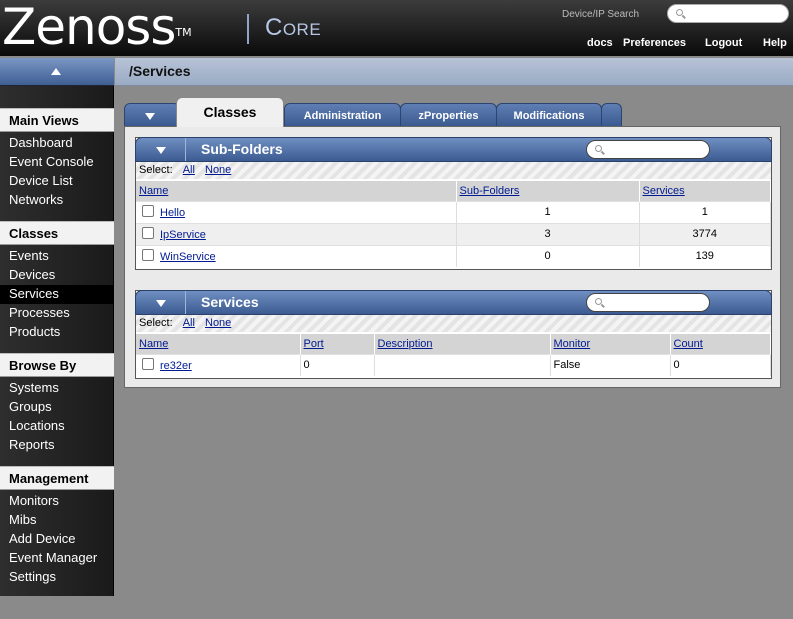 The height and width of the screenshot is (619, 793). I want to click on sidebar-item-settings: Settings, so click(57, 577).